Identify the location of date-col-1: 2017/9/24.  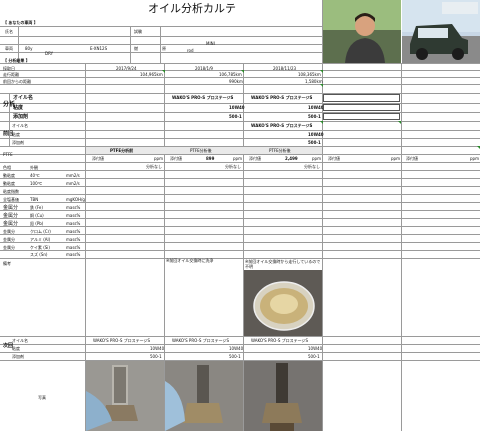
(126, 68).